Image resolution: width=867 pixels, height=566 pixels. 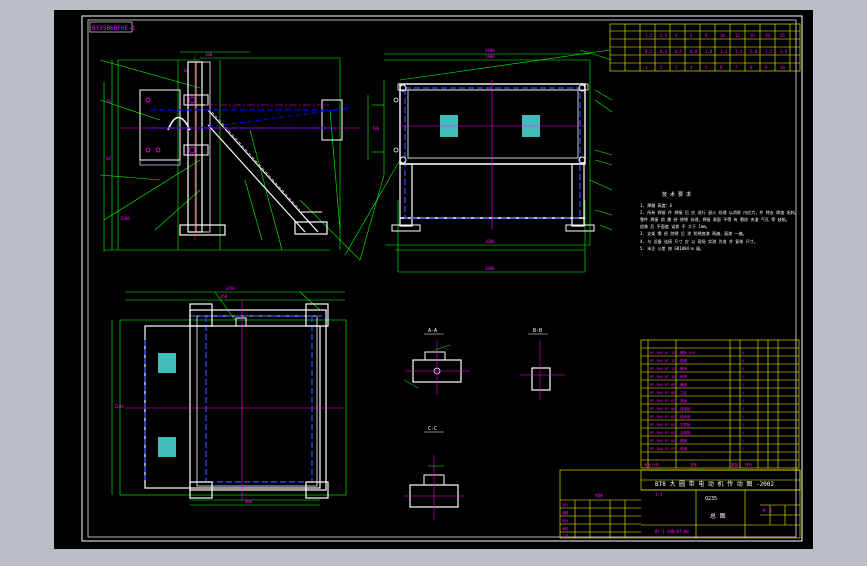 I want to click on svg-text: 1200, so click(x=119, y=406).